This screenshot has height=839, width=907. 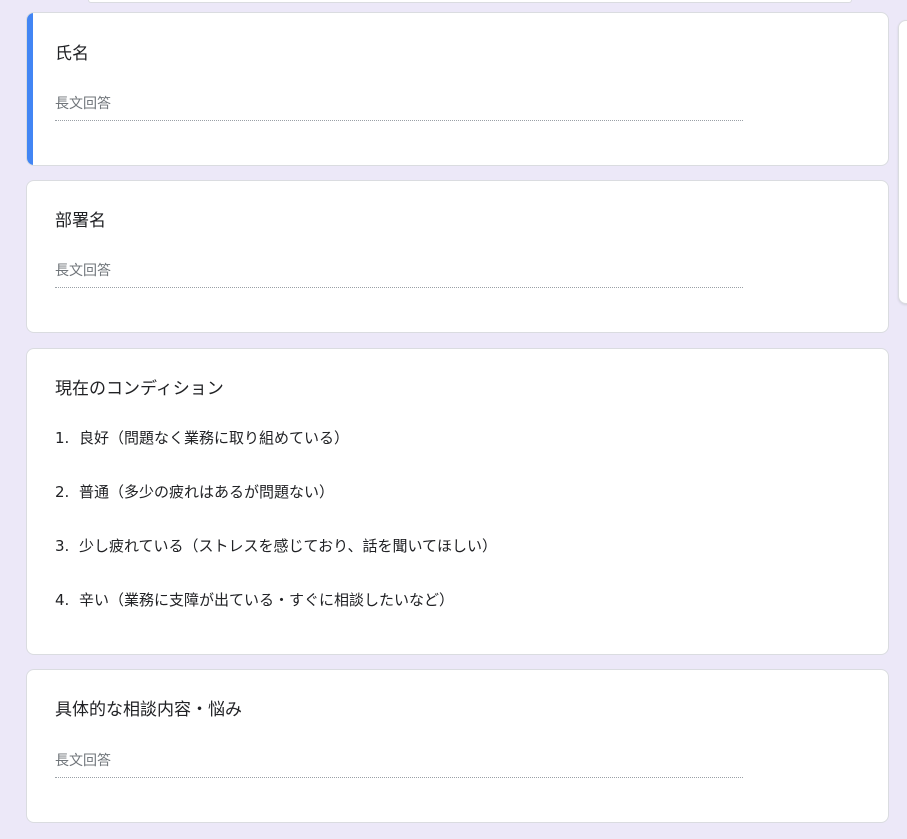 I want to click on previous-card-edge, so click(x=470, y=1).